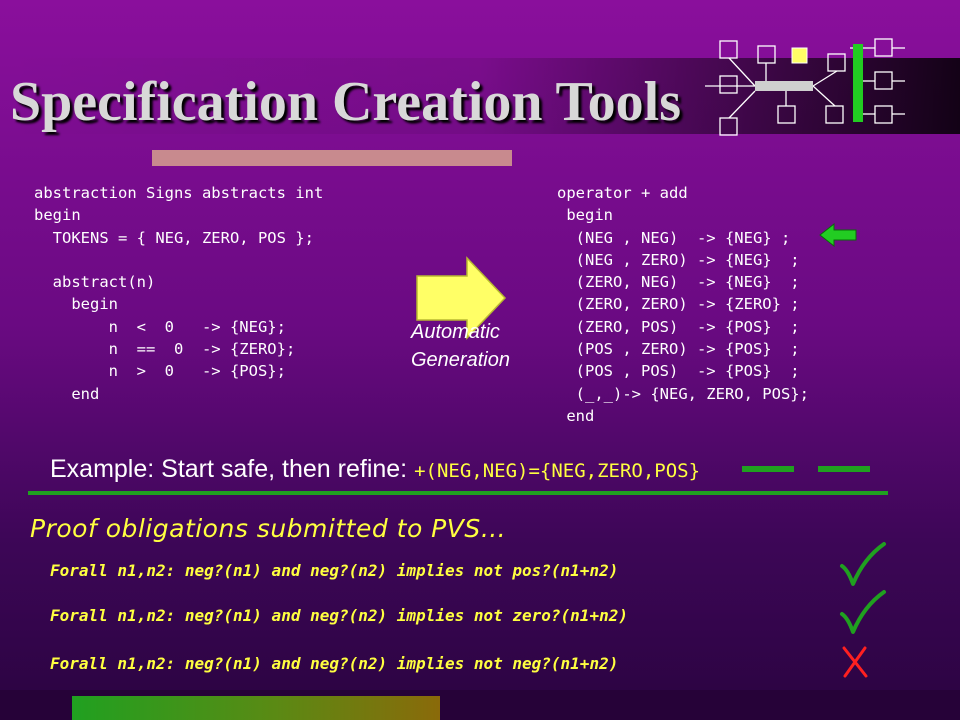 This screenshot has width=960, height=720. Describe the element at coordinates (768, 469) in the screenshot. I see `strike-zero` at that location.